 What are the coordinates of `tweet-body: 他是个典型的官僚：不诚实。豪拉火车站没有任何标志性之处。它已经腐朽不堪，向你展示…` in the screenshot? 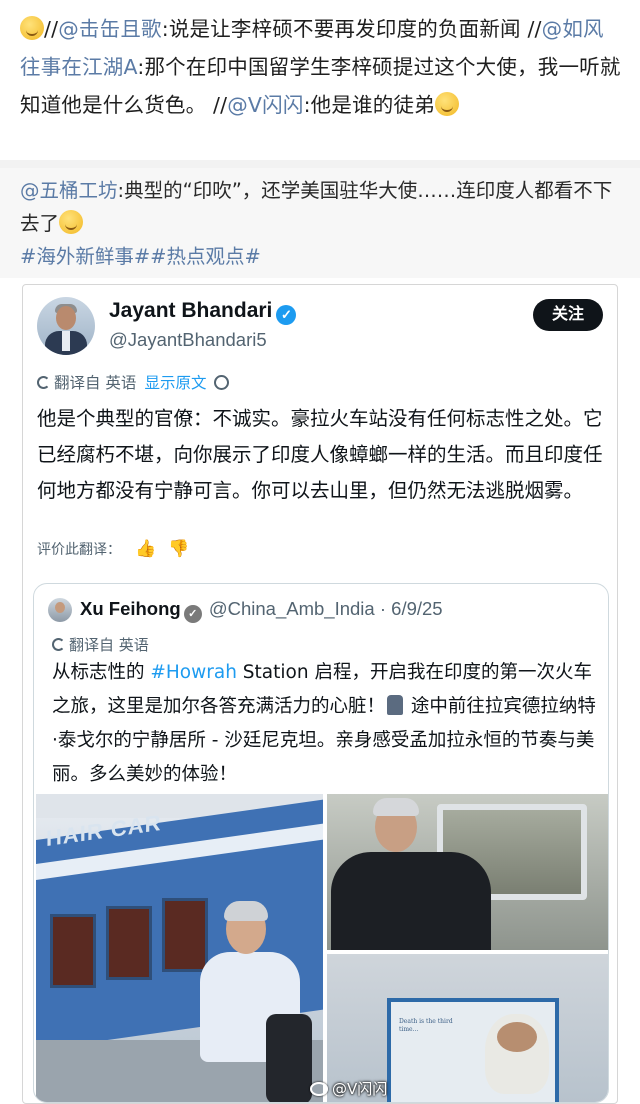 It's located at (320, 454).